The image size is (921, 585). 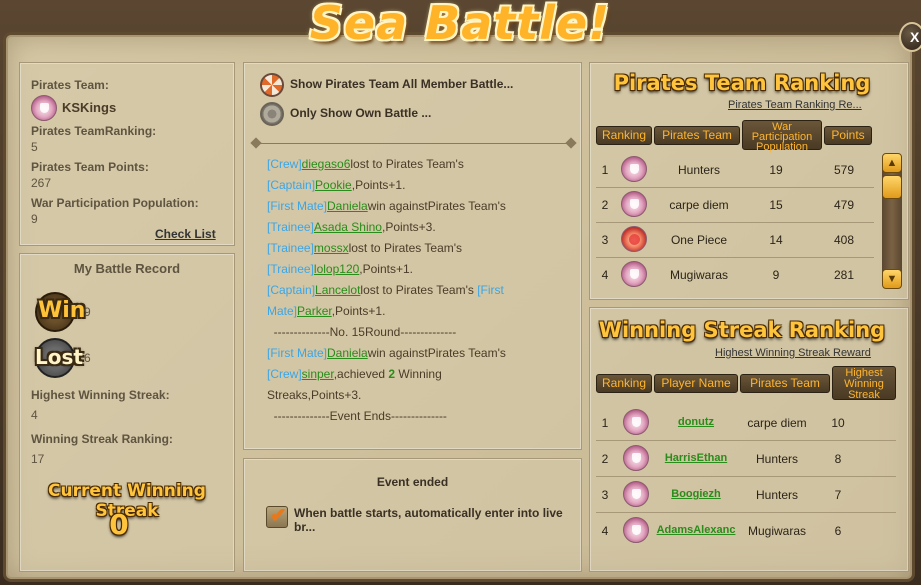 I want to click on streak-ranking-row: 4 AdamsAlexanc Mugiwaras 6, so click(x=746, y=531).